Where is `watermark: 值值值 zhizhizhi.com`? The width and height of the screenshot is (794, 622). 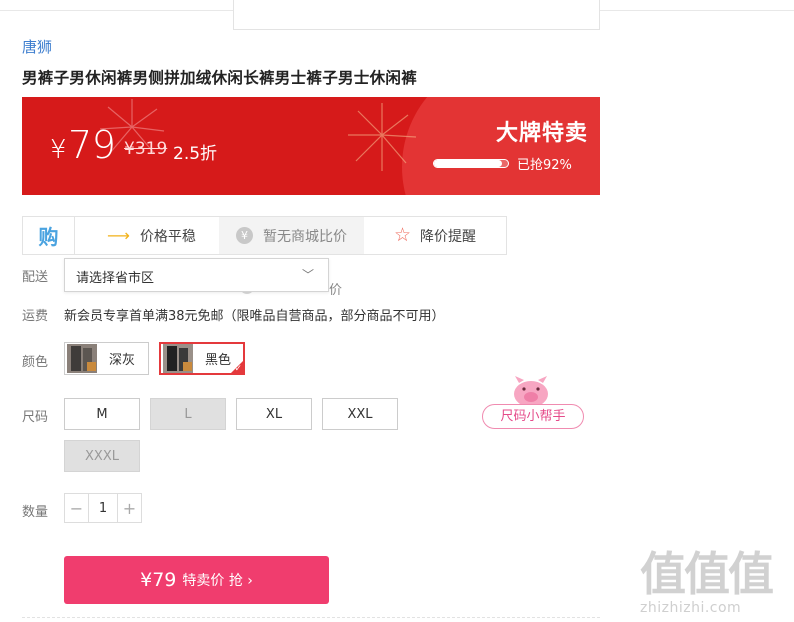
watermark: 值值值 zhizhizhi.com is located at coordinates (715, 577).